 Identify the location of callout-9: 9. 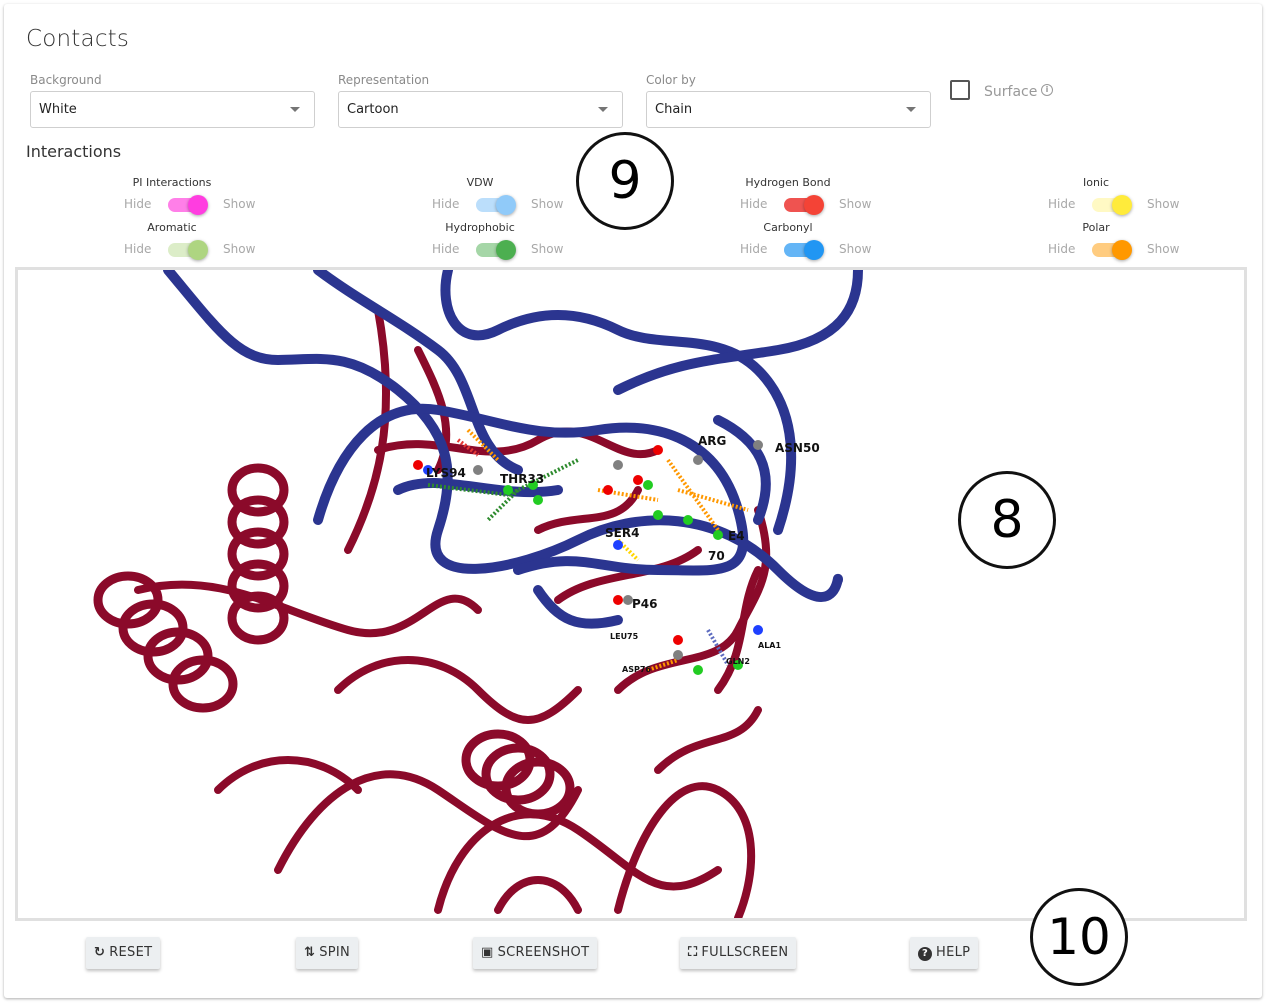
(625, 181).